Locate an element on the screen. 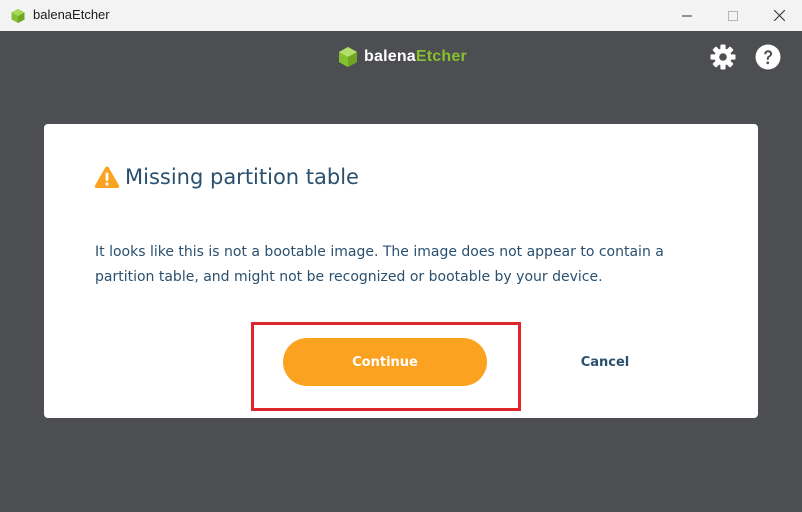 This screenshot has height=512, width=802. settings-button is located at coordinates (723, 57).